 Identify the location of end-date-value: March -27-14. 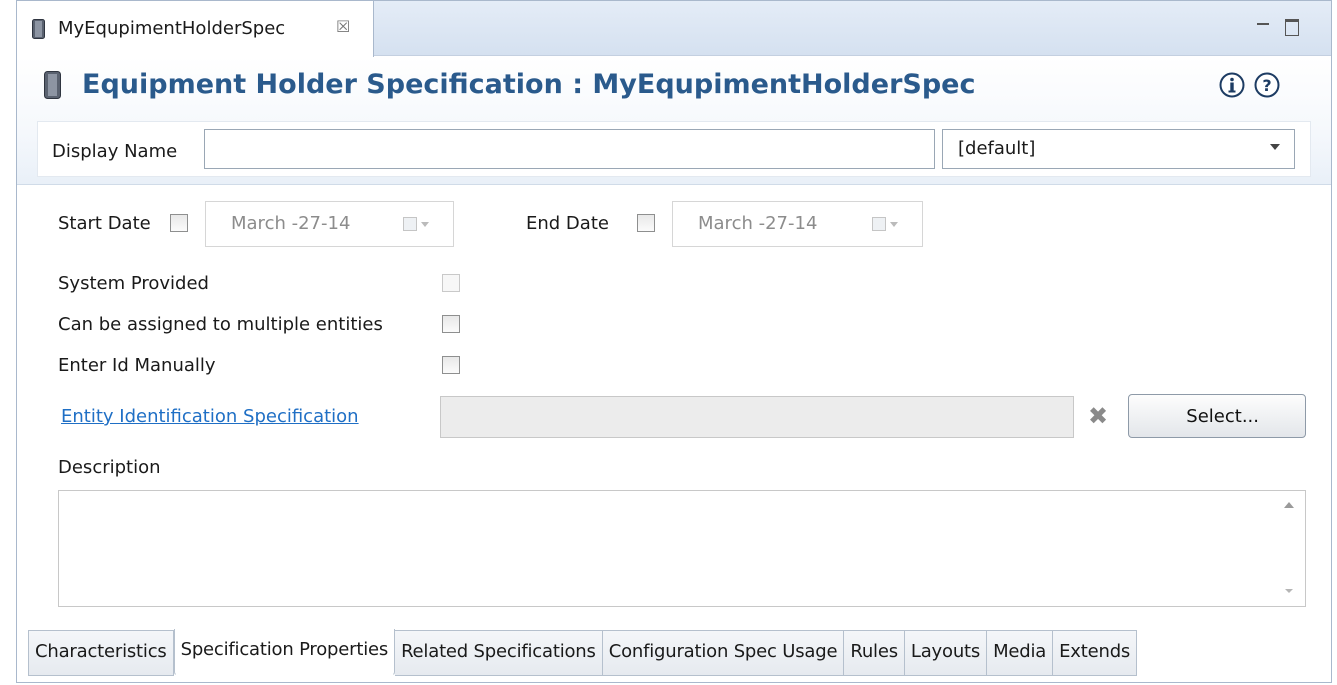
(758, 223).